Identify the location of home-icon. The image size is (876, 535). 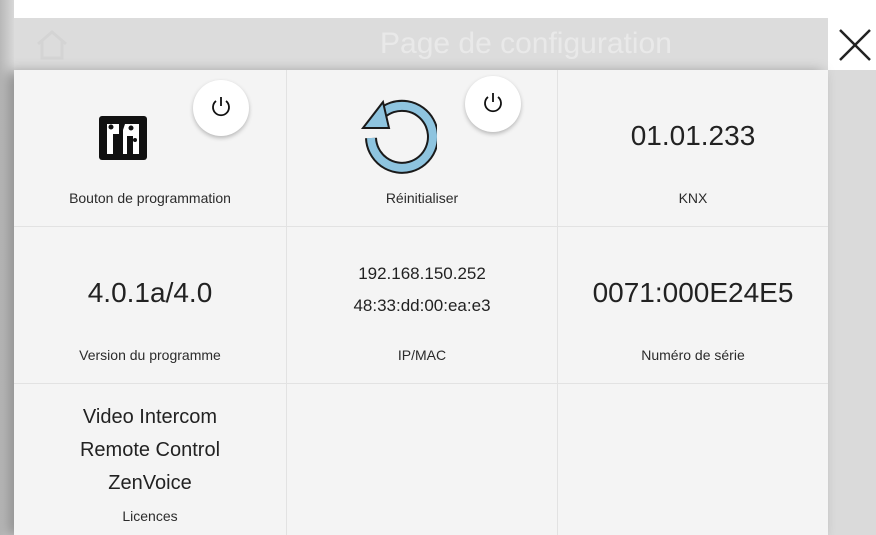
(52, 45).